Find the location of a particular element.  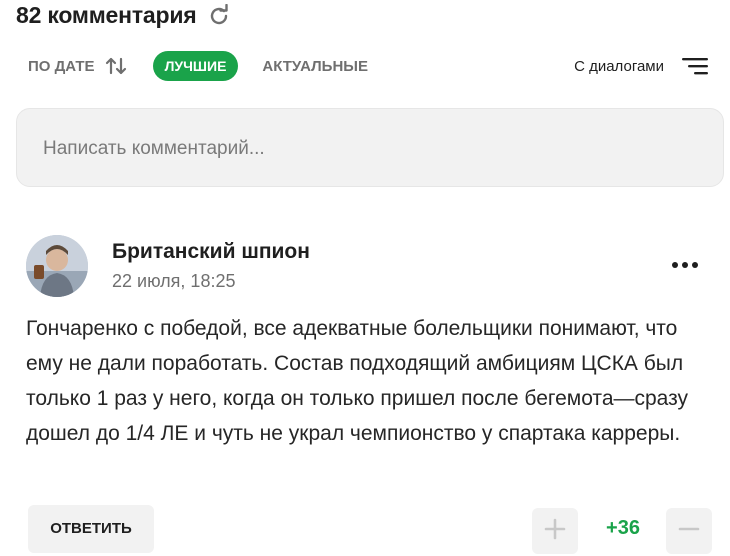

comment-author: Британский шпион is located at coordinates (211, 252).